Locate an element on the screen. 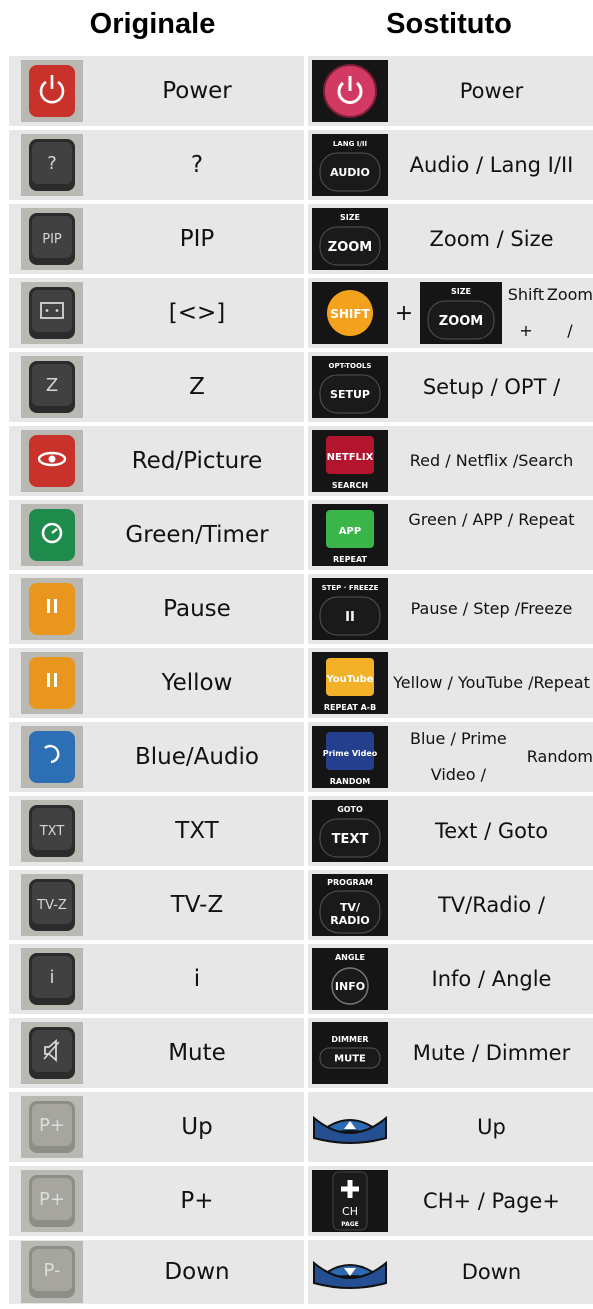  aspect-button-icon is located at coordinates (52, 313).